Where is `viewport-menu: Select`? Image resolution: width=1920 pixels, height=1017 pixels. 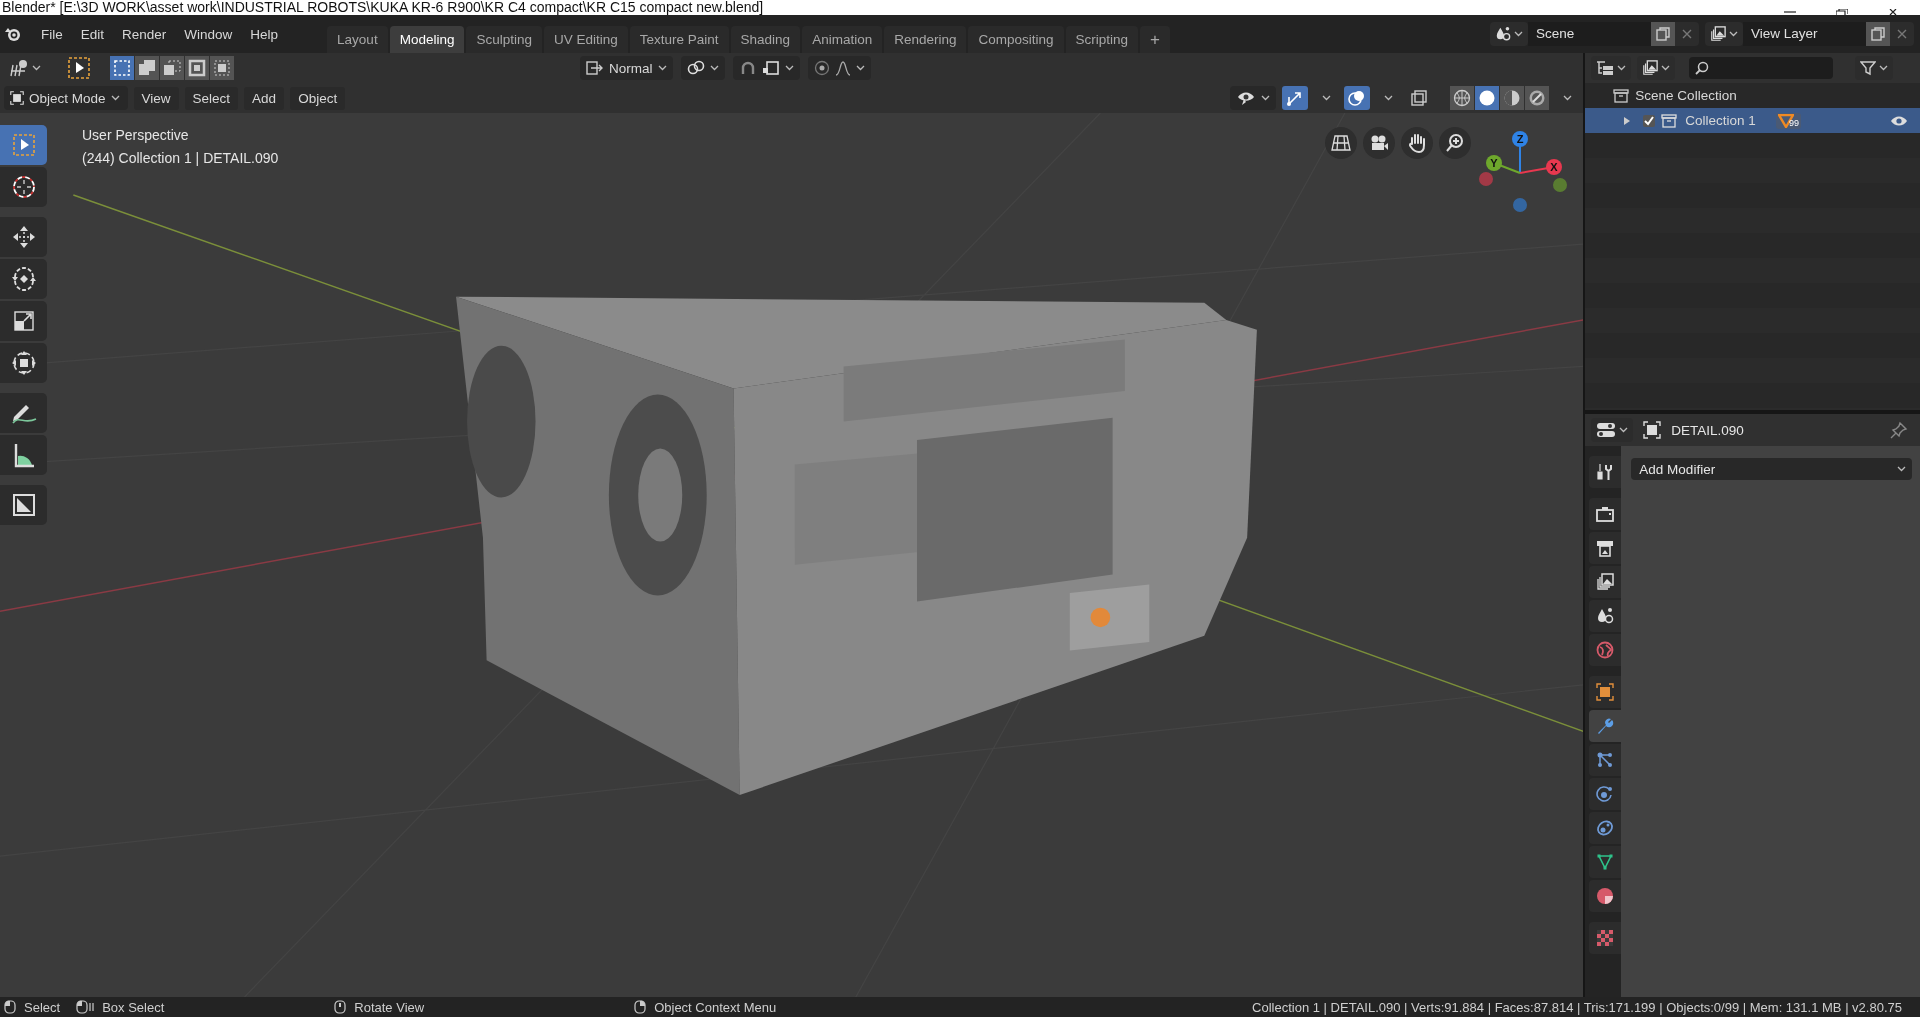 viewport-menu: Select is located at coordinates (211, 98).